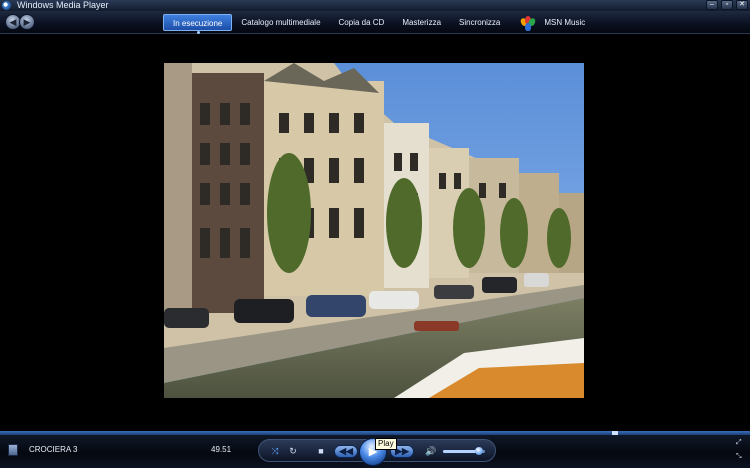  Describe the element at coordinates (740, 443) in the screenshot. I see `compact-mode-icon: ⤢` at that location.